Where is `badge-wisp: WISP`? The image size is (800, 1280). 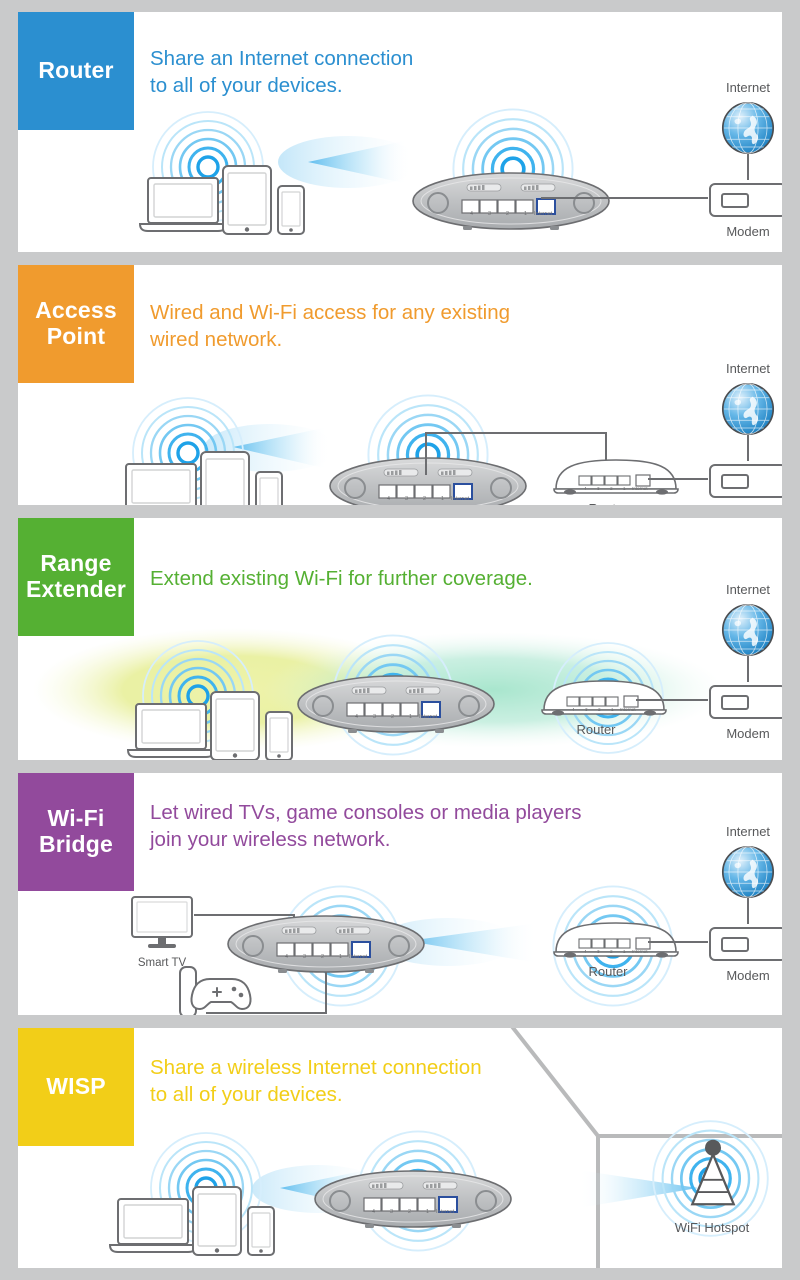
badge-wisp: WISP is located at coordinates (76, 1087).